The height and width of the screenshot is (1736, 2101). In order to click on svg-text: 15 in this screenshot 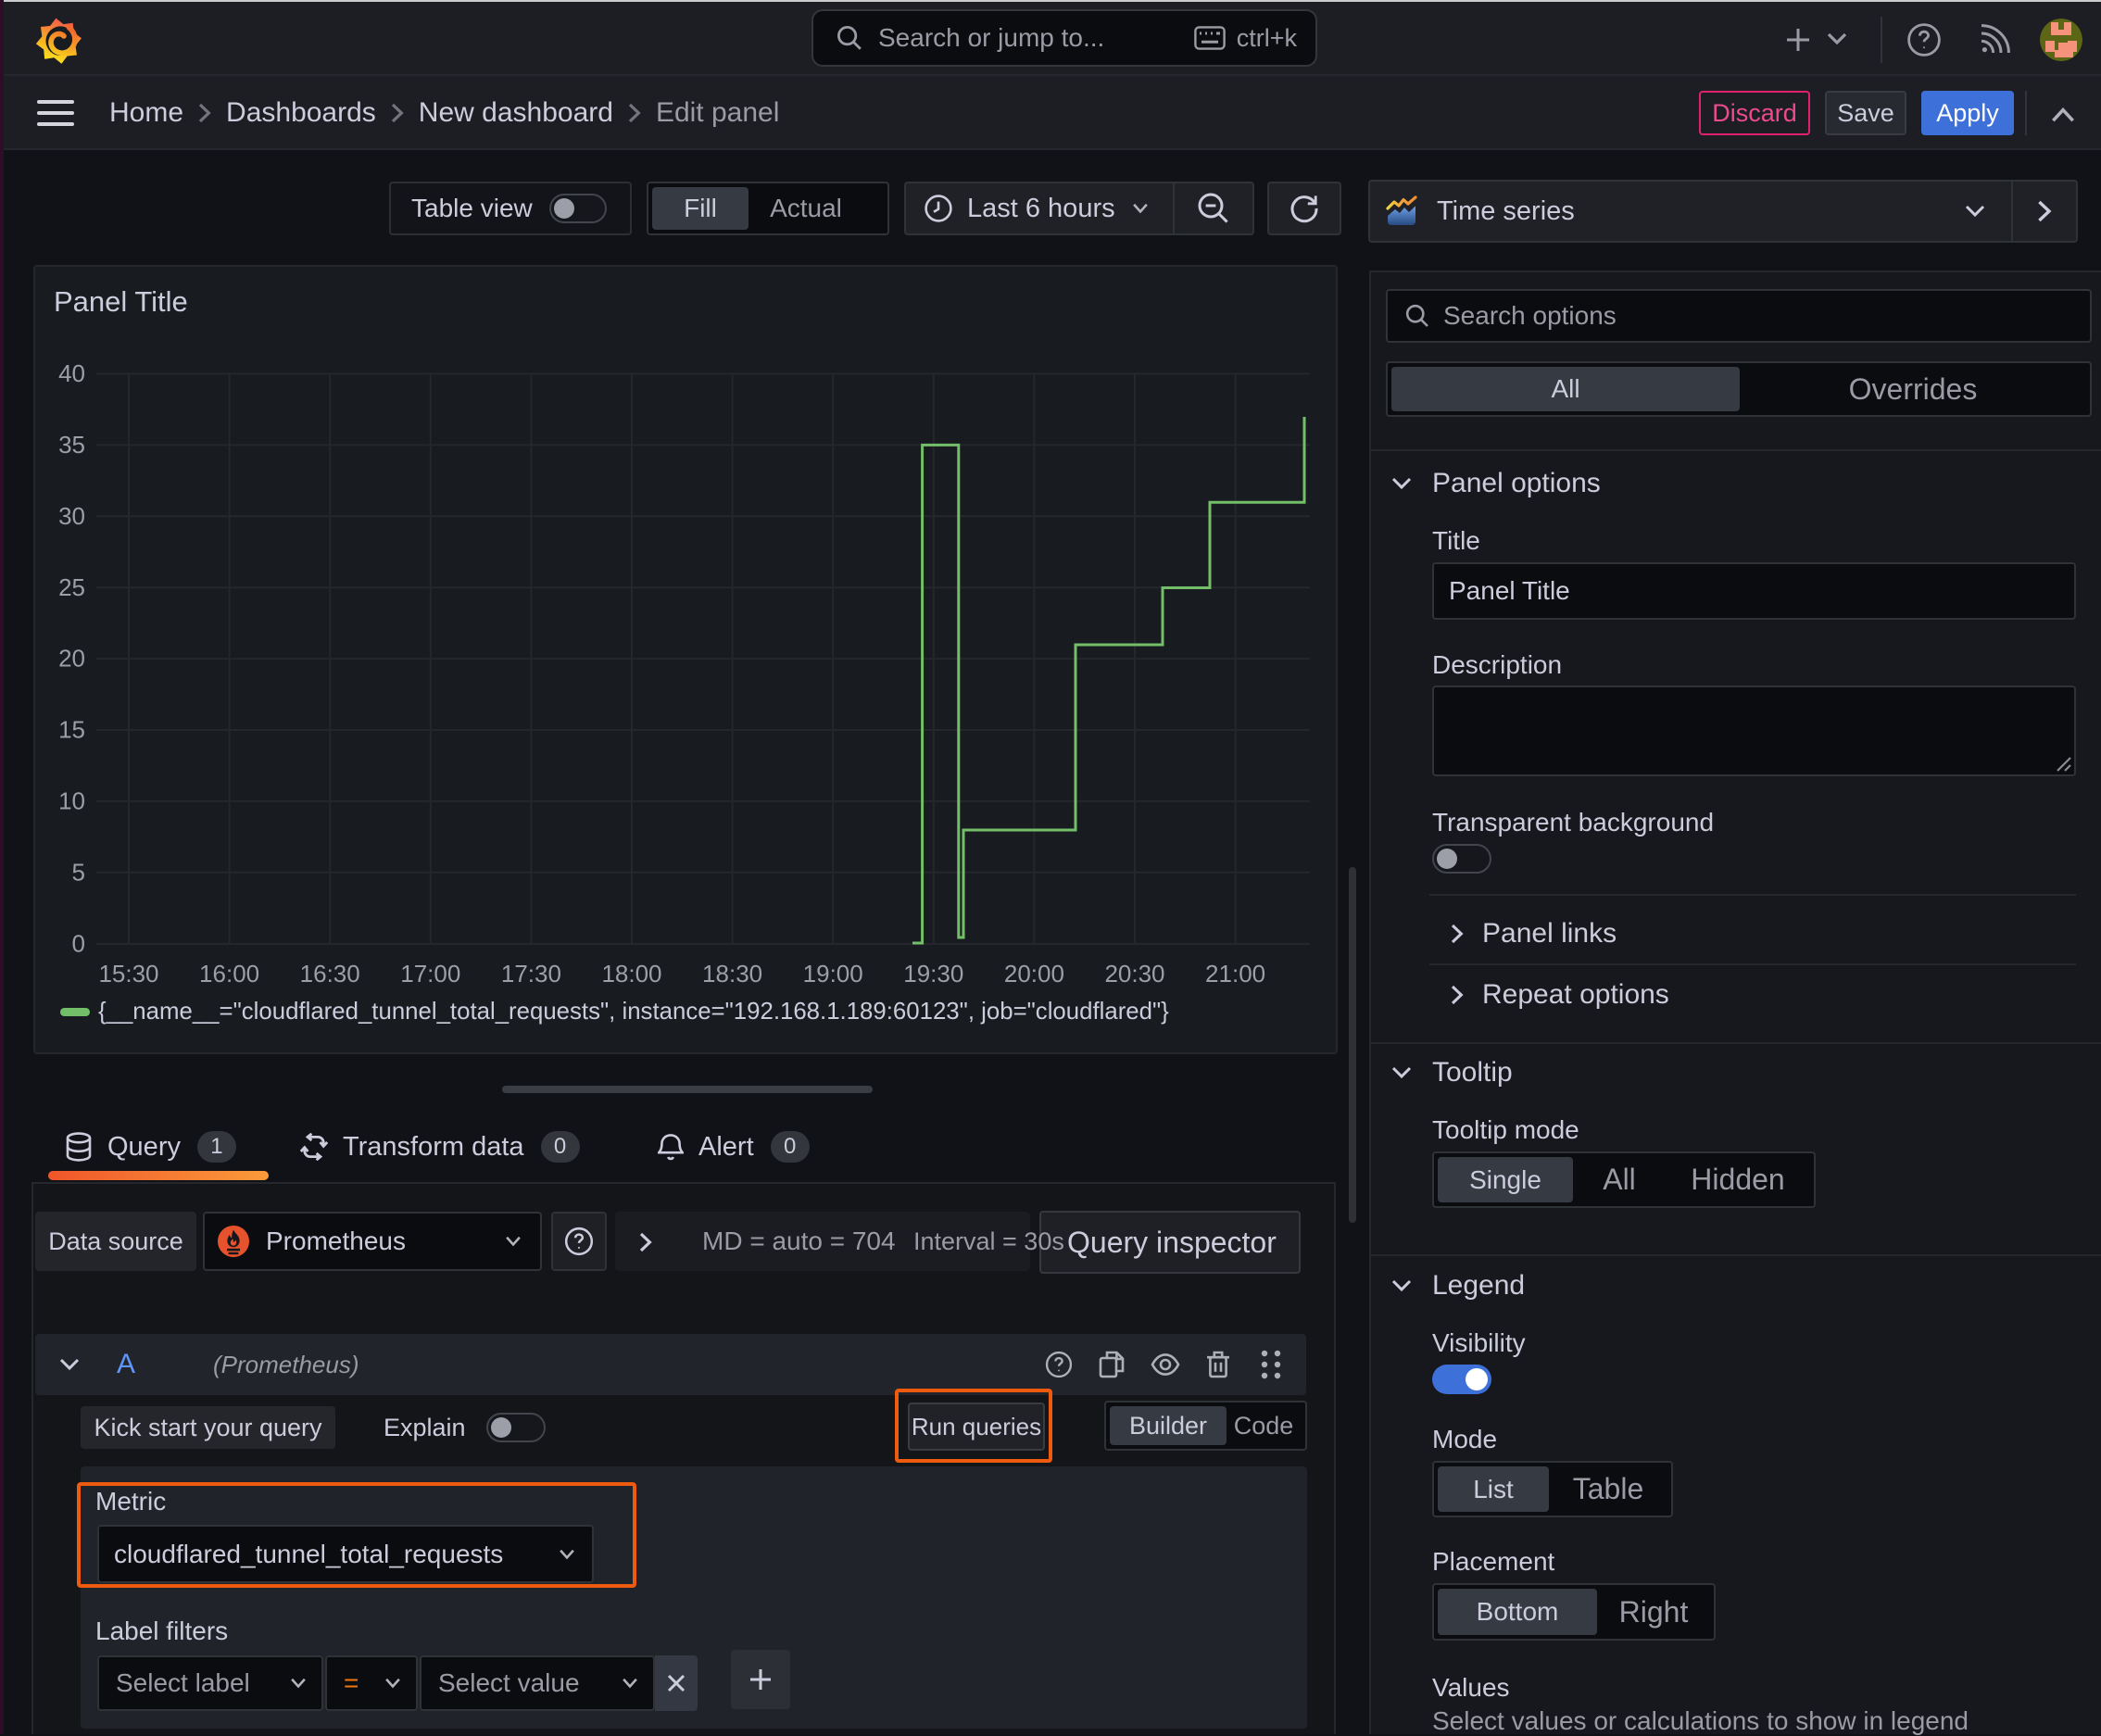, I will do `click(71, 730)`.